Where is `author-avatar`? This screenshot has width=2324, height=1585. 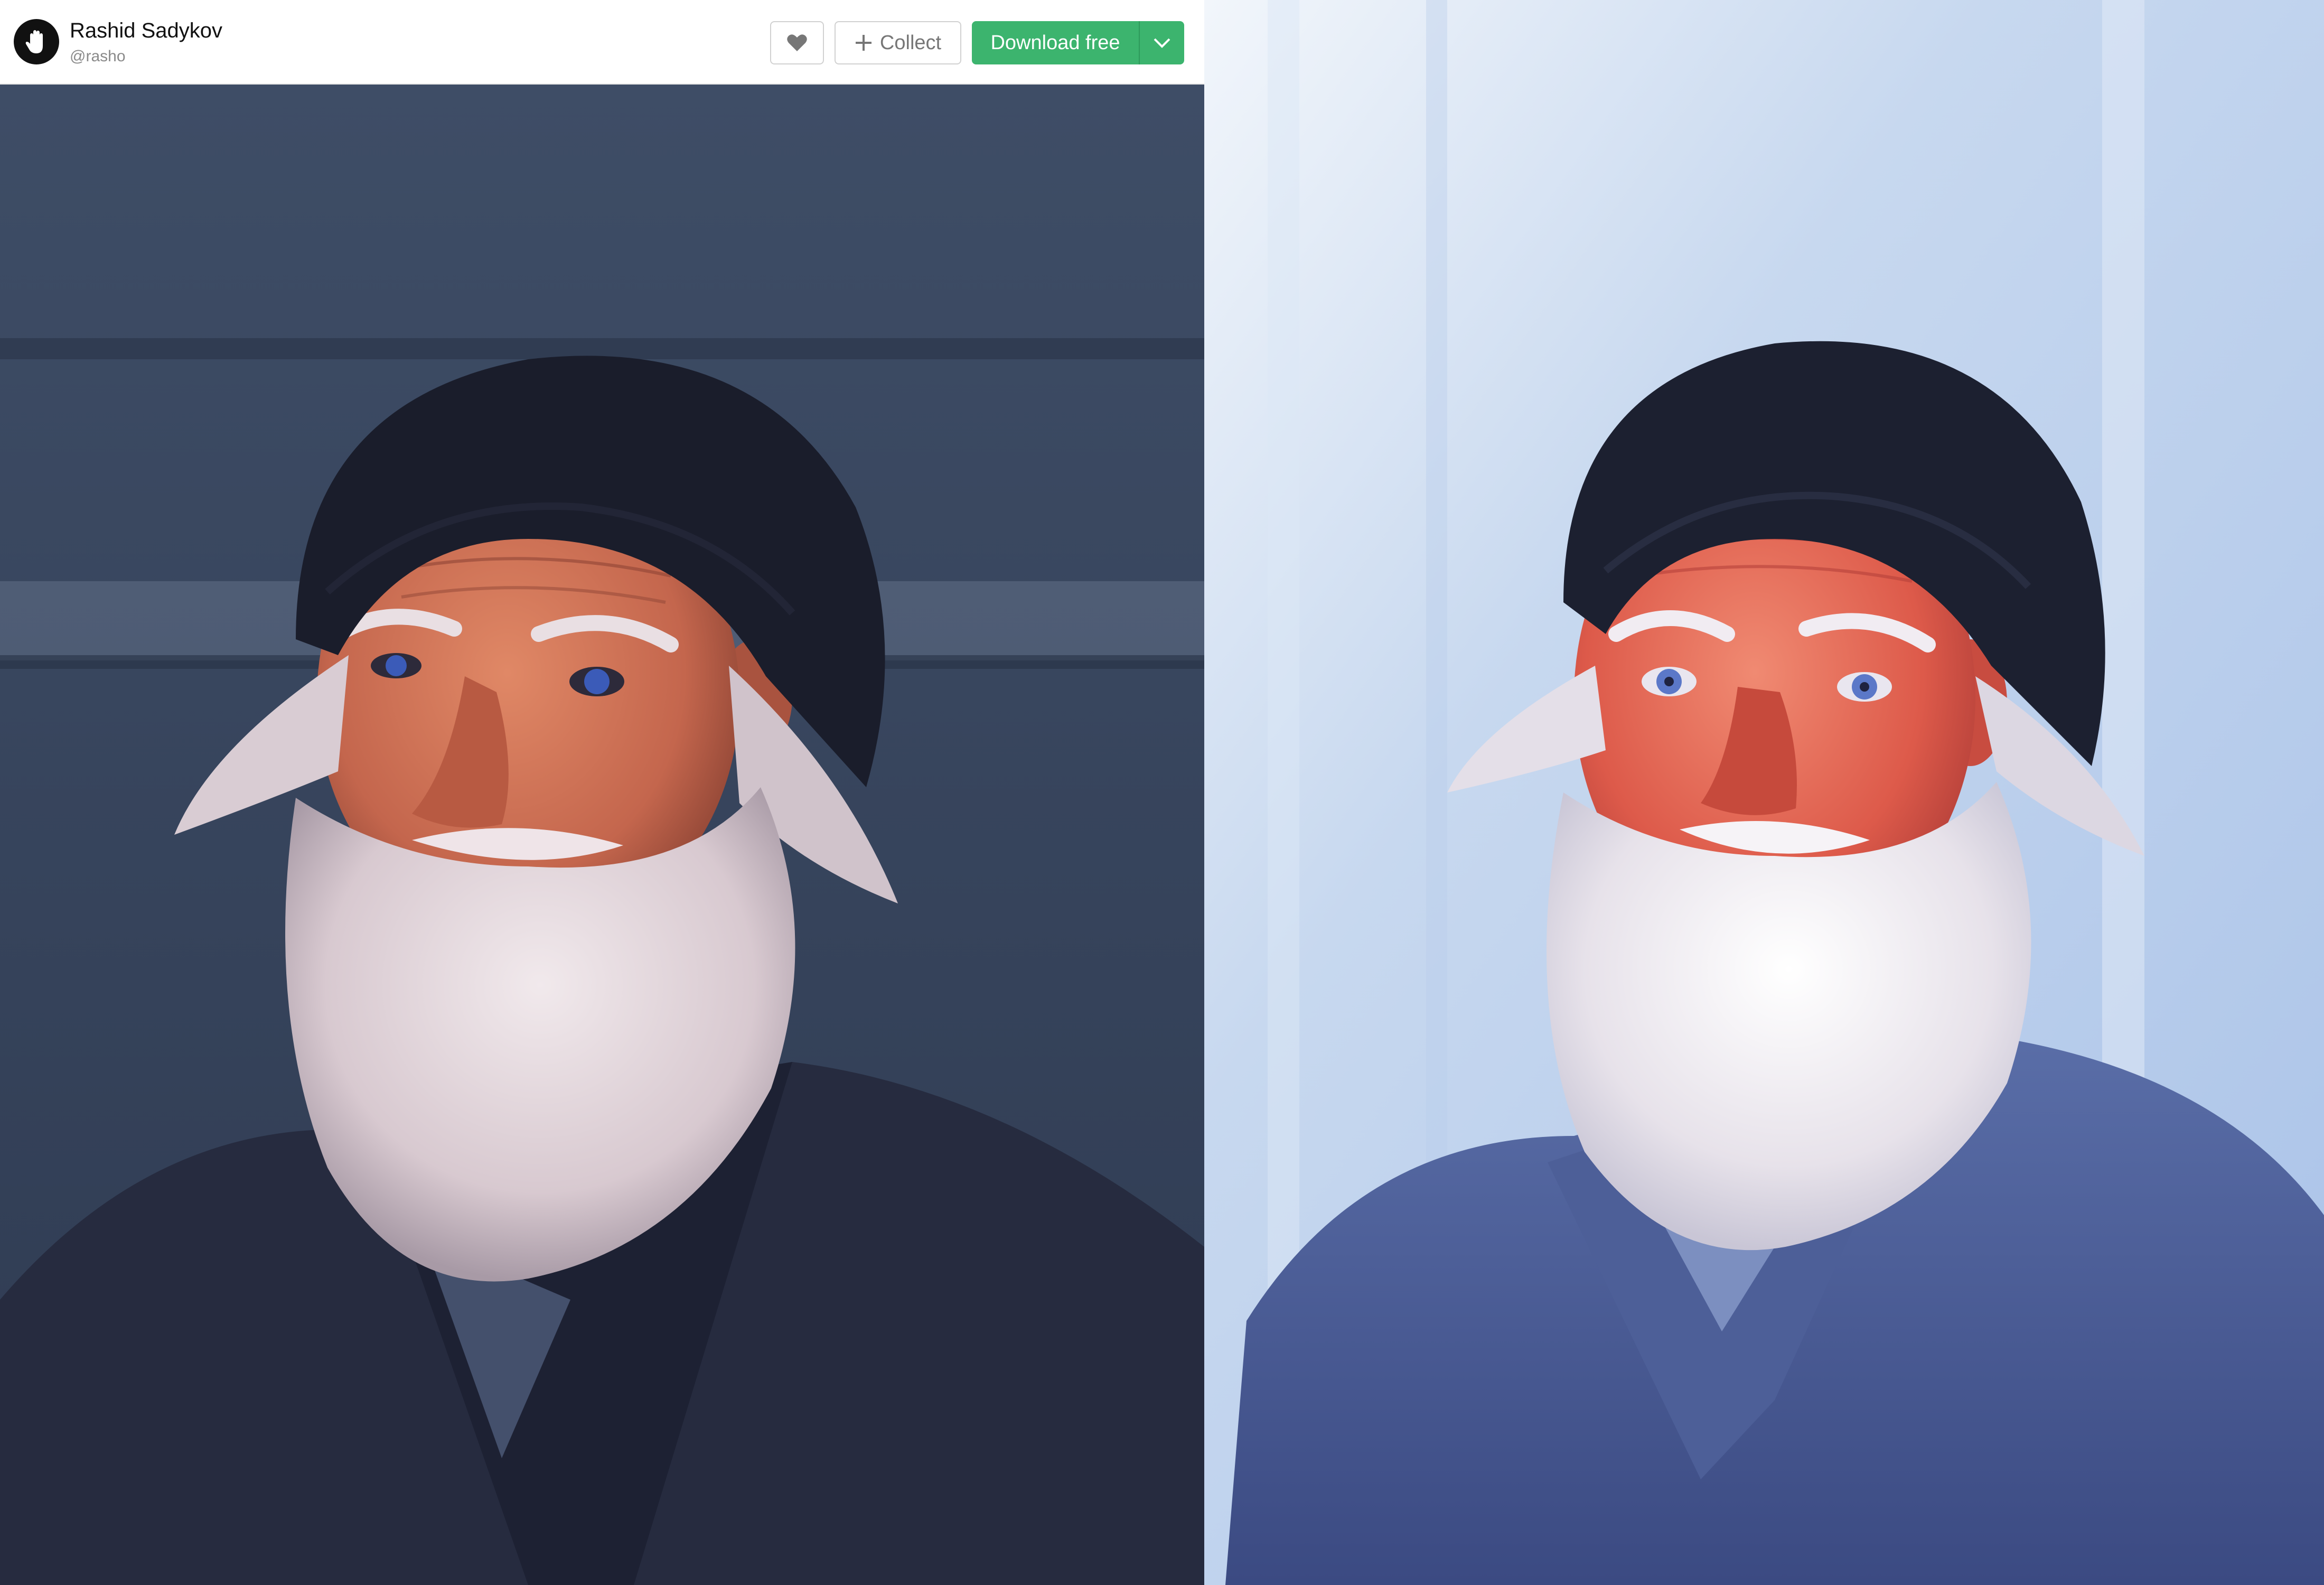
author-avatar is located at coordinates (37, 41).